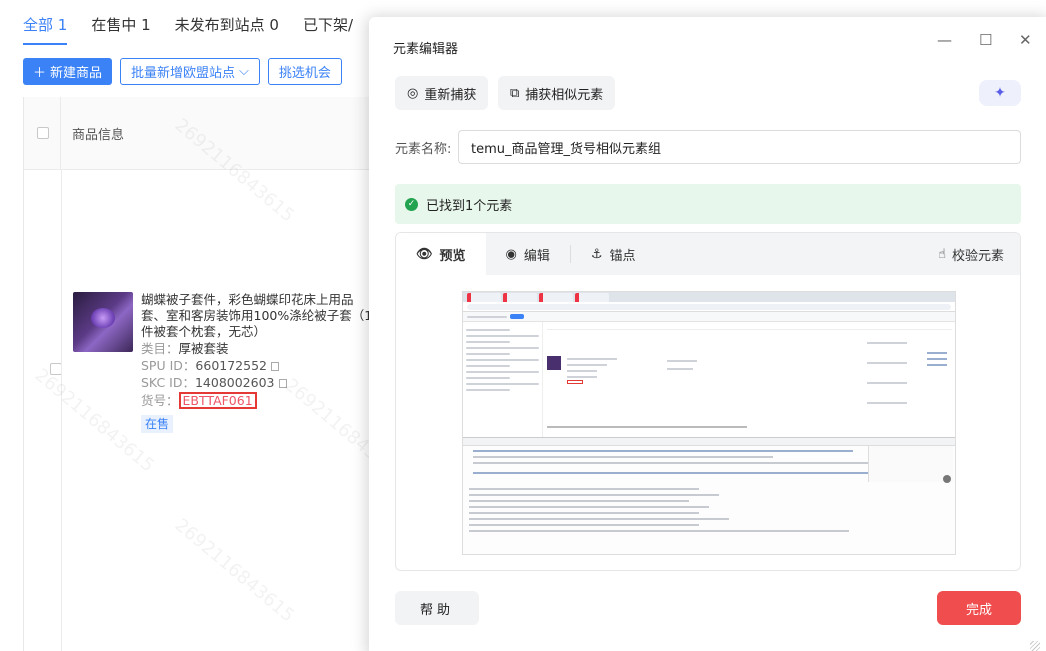 This screenshot has height=651, width=1046. Describe the element at coordinates (426, 49) in the screenshot. I see `dialog-title: 元素编辑器` at that location.